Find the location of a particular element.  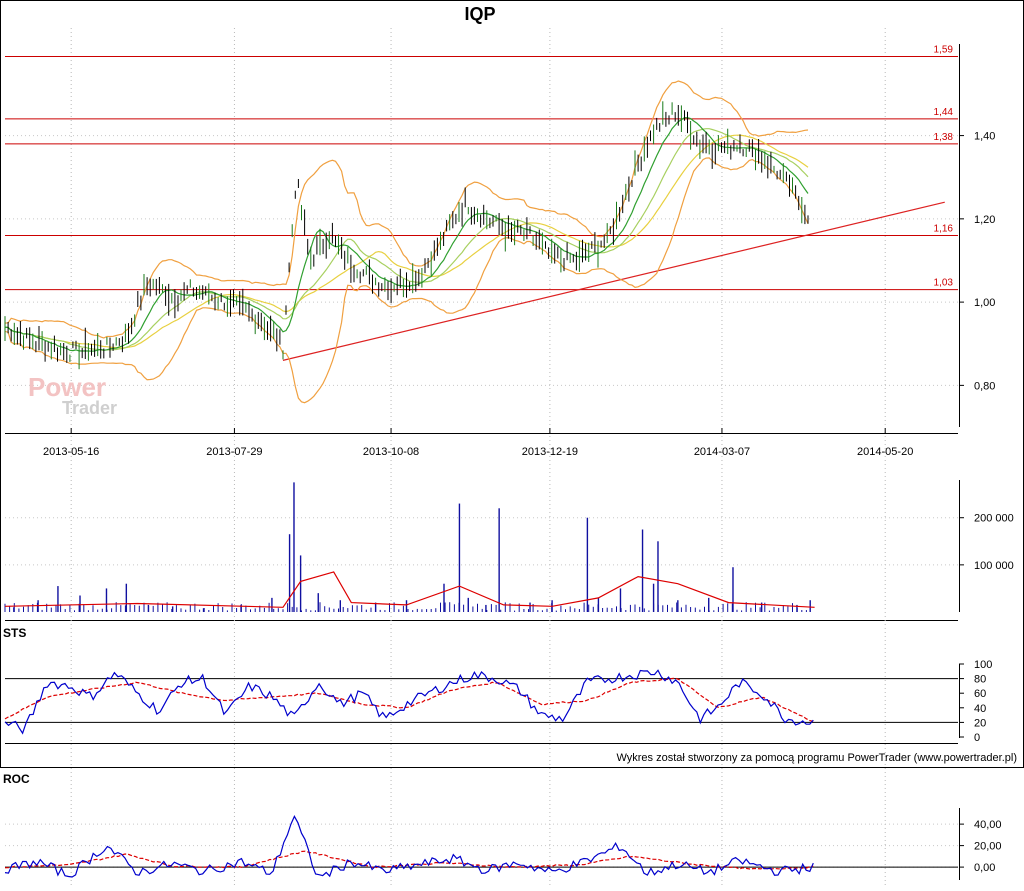

sts-y-label-0: 100 is located at coordinates (983, 665).